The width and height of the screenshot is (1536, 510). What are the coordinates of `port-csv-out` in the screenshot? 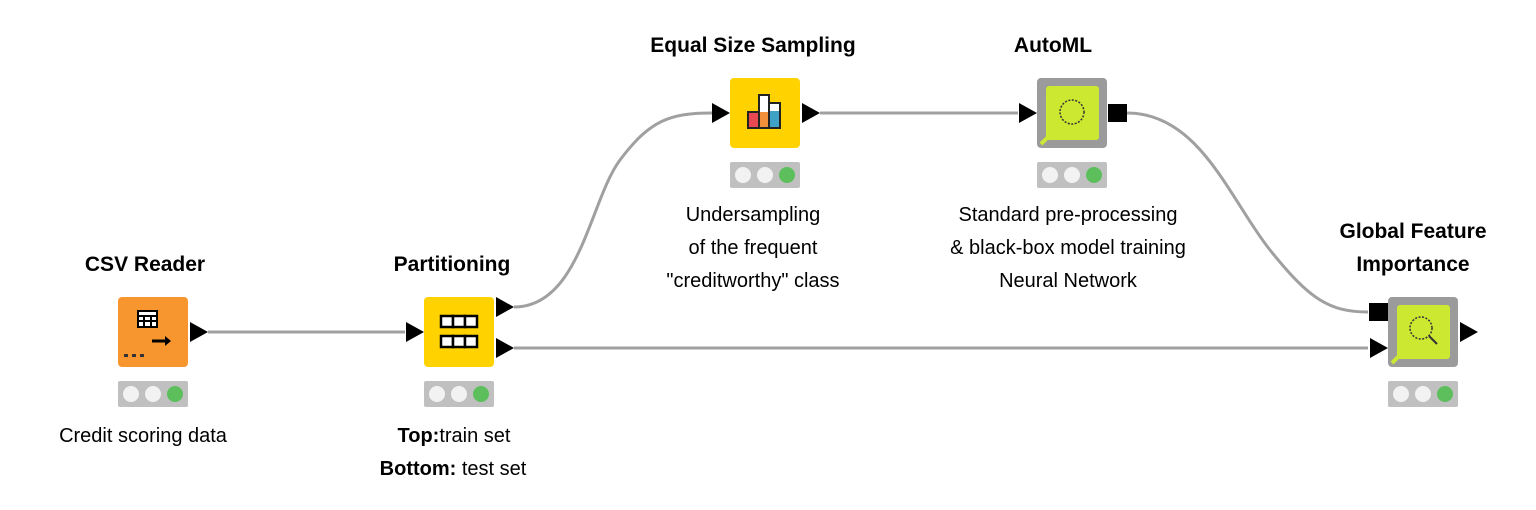 It's located at (199, 332).